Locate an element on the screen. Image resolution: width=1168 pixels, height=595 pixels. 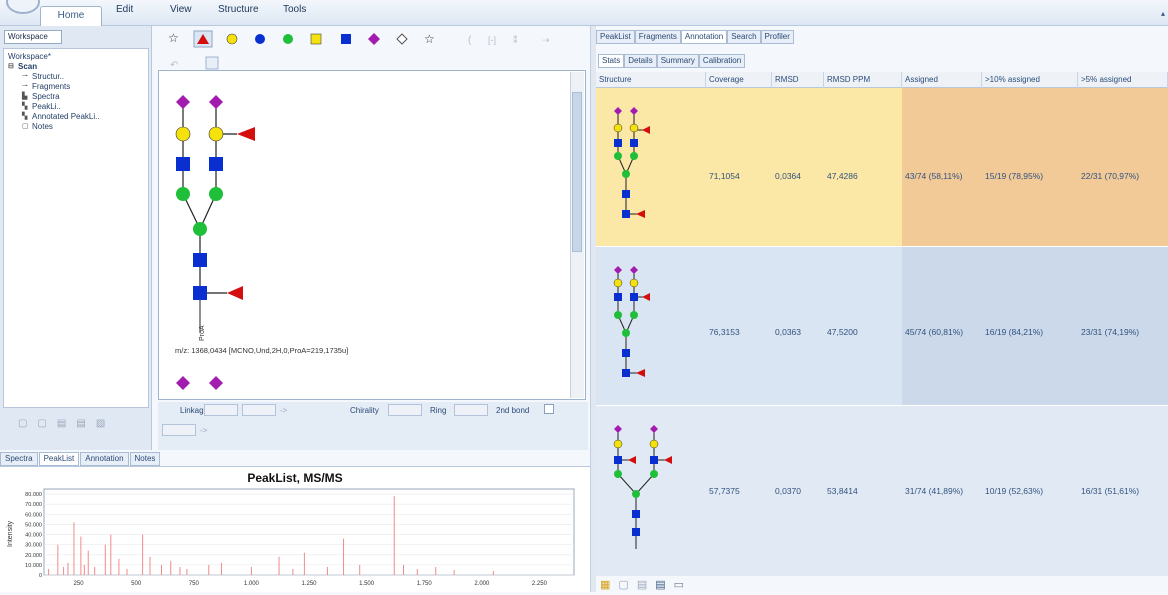
tree-item-annotated-peaklist: ▚ Annotated PeakLi.. is located at coordinates (76, 116).